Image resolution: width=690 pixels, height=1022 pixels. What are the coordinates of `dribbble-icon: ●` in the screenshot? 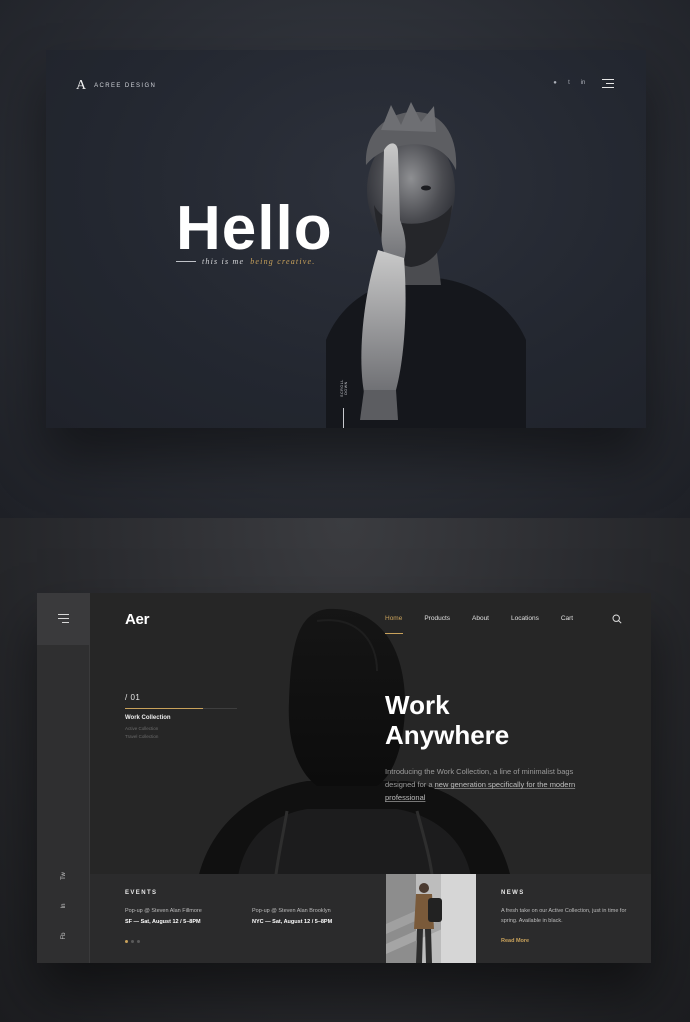 It's located at (555, 83).